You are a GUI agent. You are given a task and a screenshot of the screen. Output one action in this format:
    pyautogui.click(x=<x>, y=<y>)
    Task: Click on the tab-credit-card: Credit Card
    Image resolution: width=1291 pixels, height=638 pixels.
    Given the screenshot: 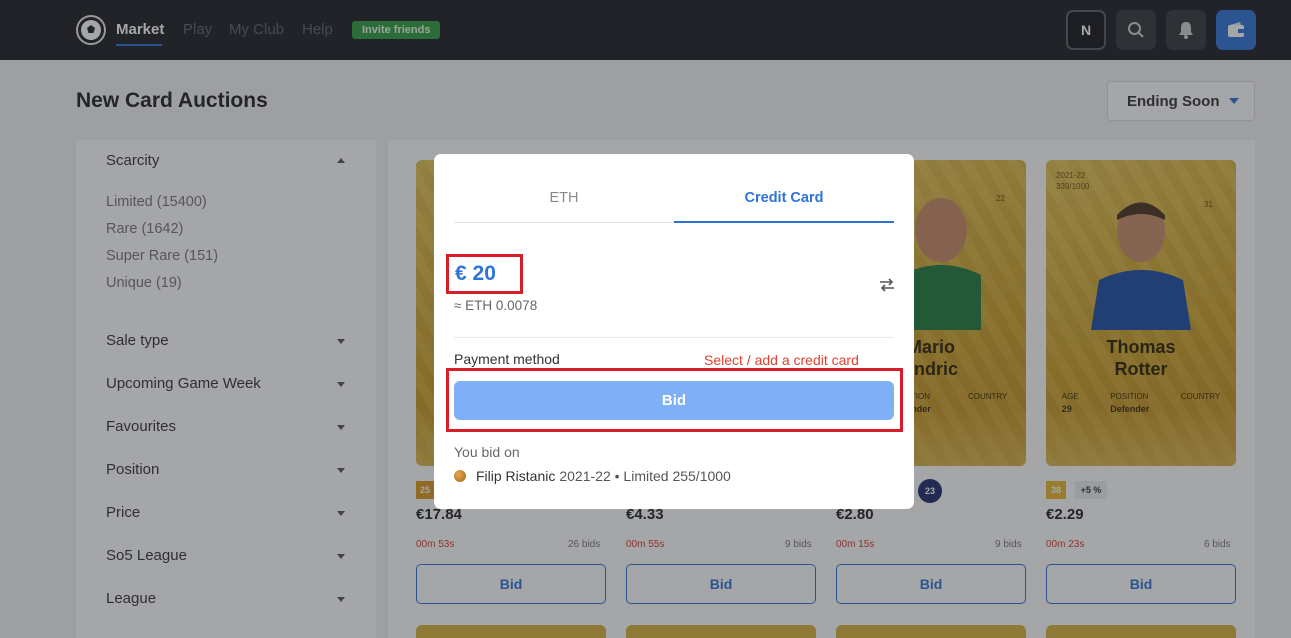 What is the action you would take?
    pyautogui.click(x=784, y=198)
    